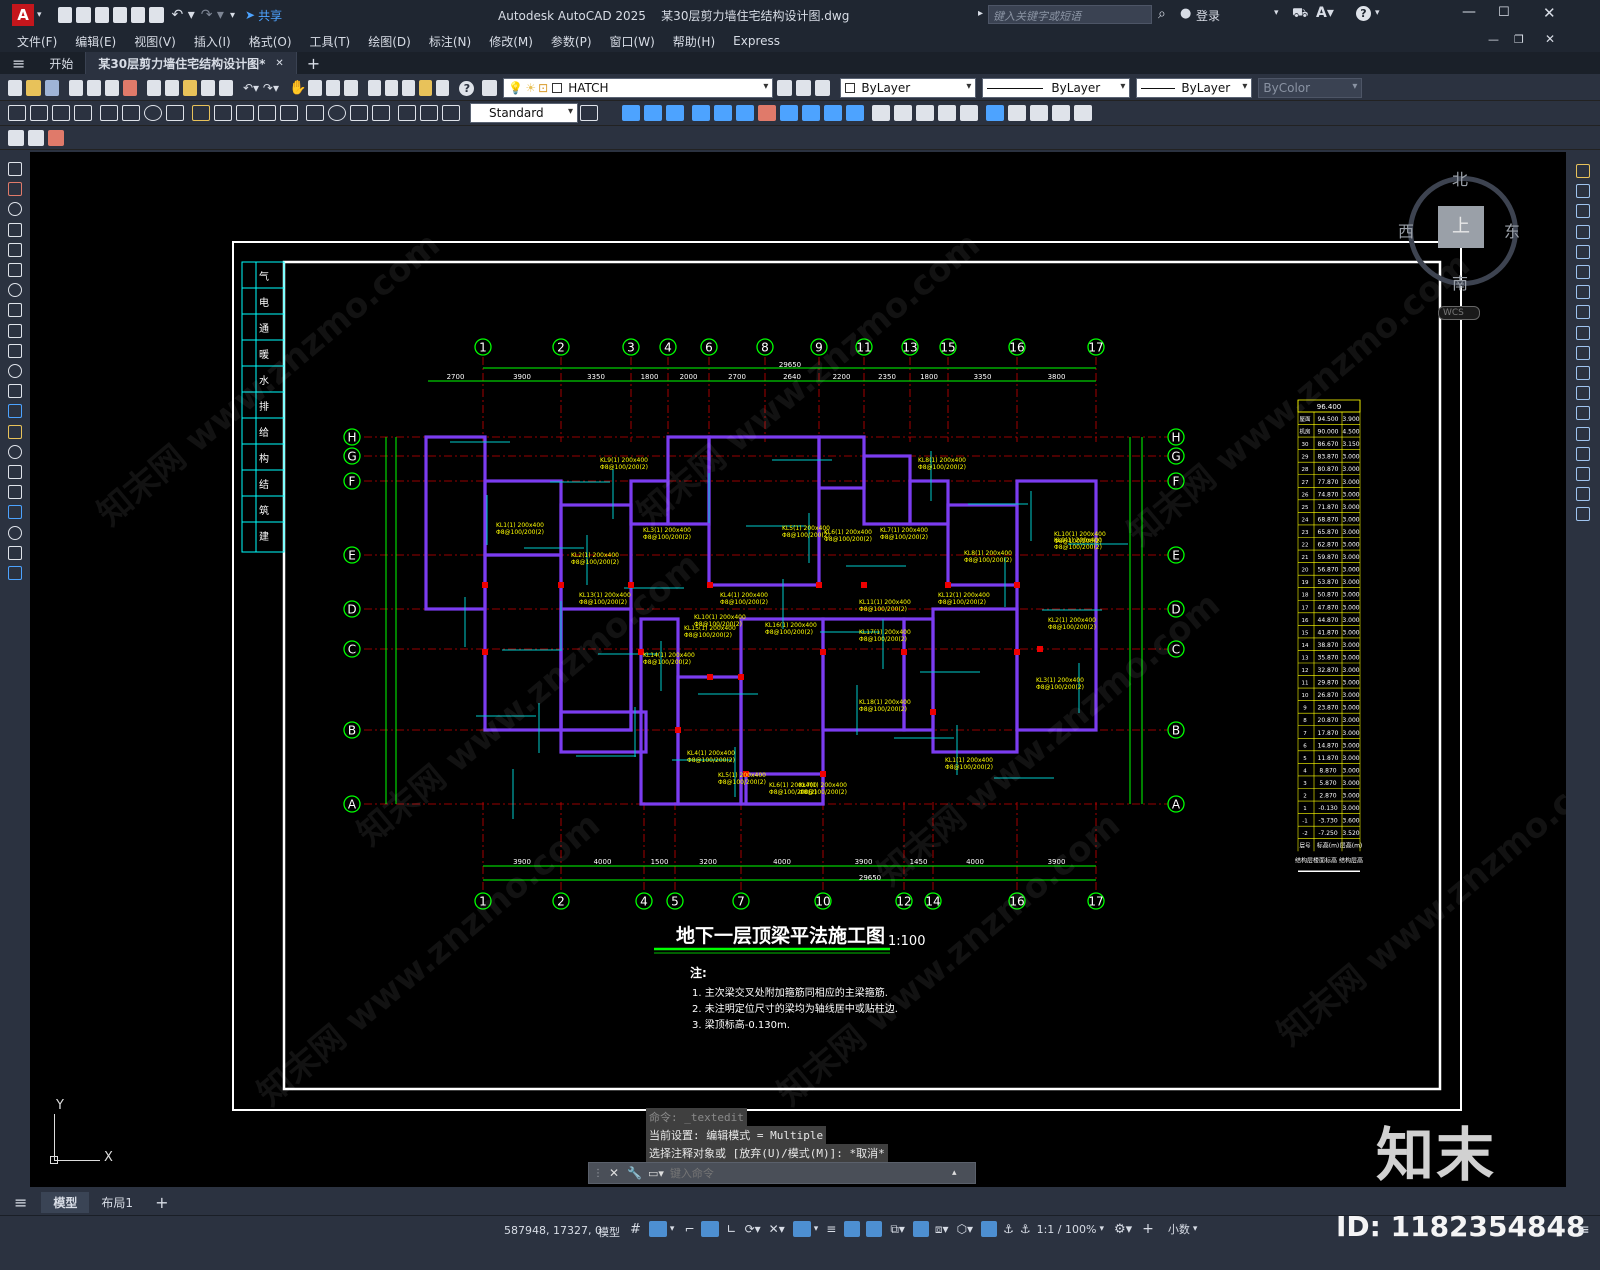  What do you see at coordinates (1406, 230) in the screenshot?
I see `compass-west: 西` at bounding box center [1406, 230].